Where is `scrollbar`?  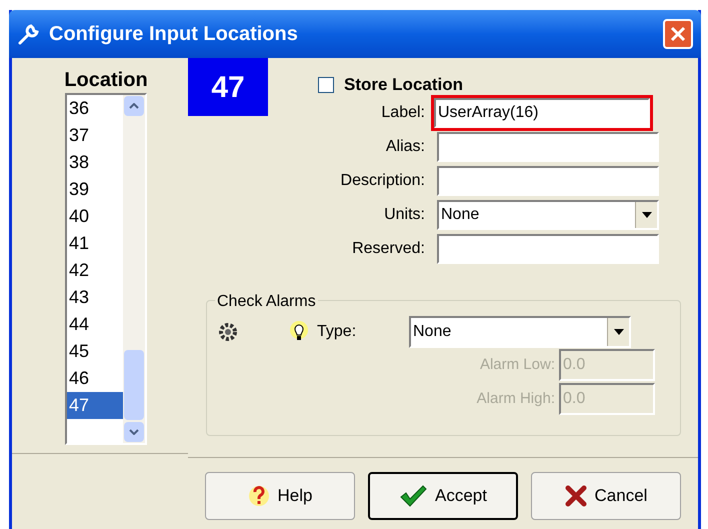
scrollbar is located at coordinates (134, 269).